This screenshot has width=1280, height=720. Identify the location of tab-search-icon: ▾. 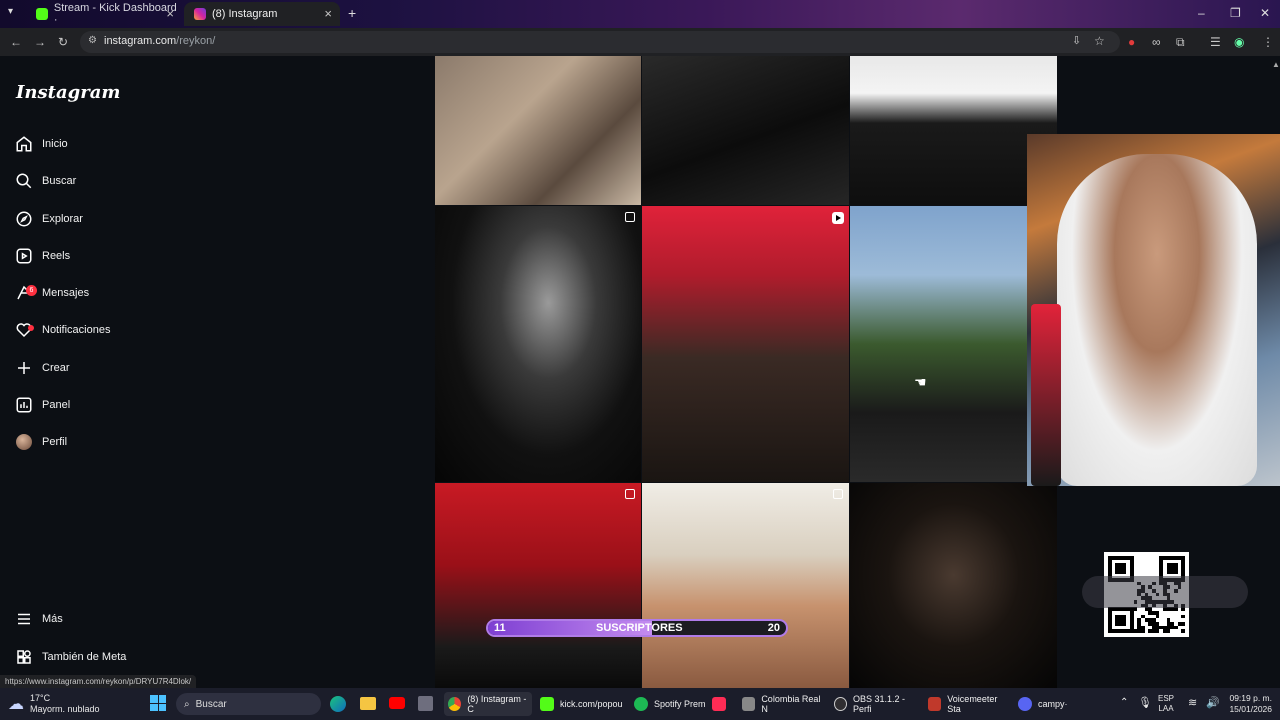
(10, 11).